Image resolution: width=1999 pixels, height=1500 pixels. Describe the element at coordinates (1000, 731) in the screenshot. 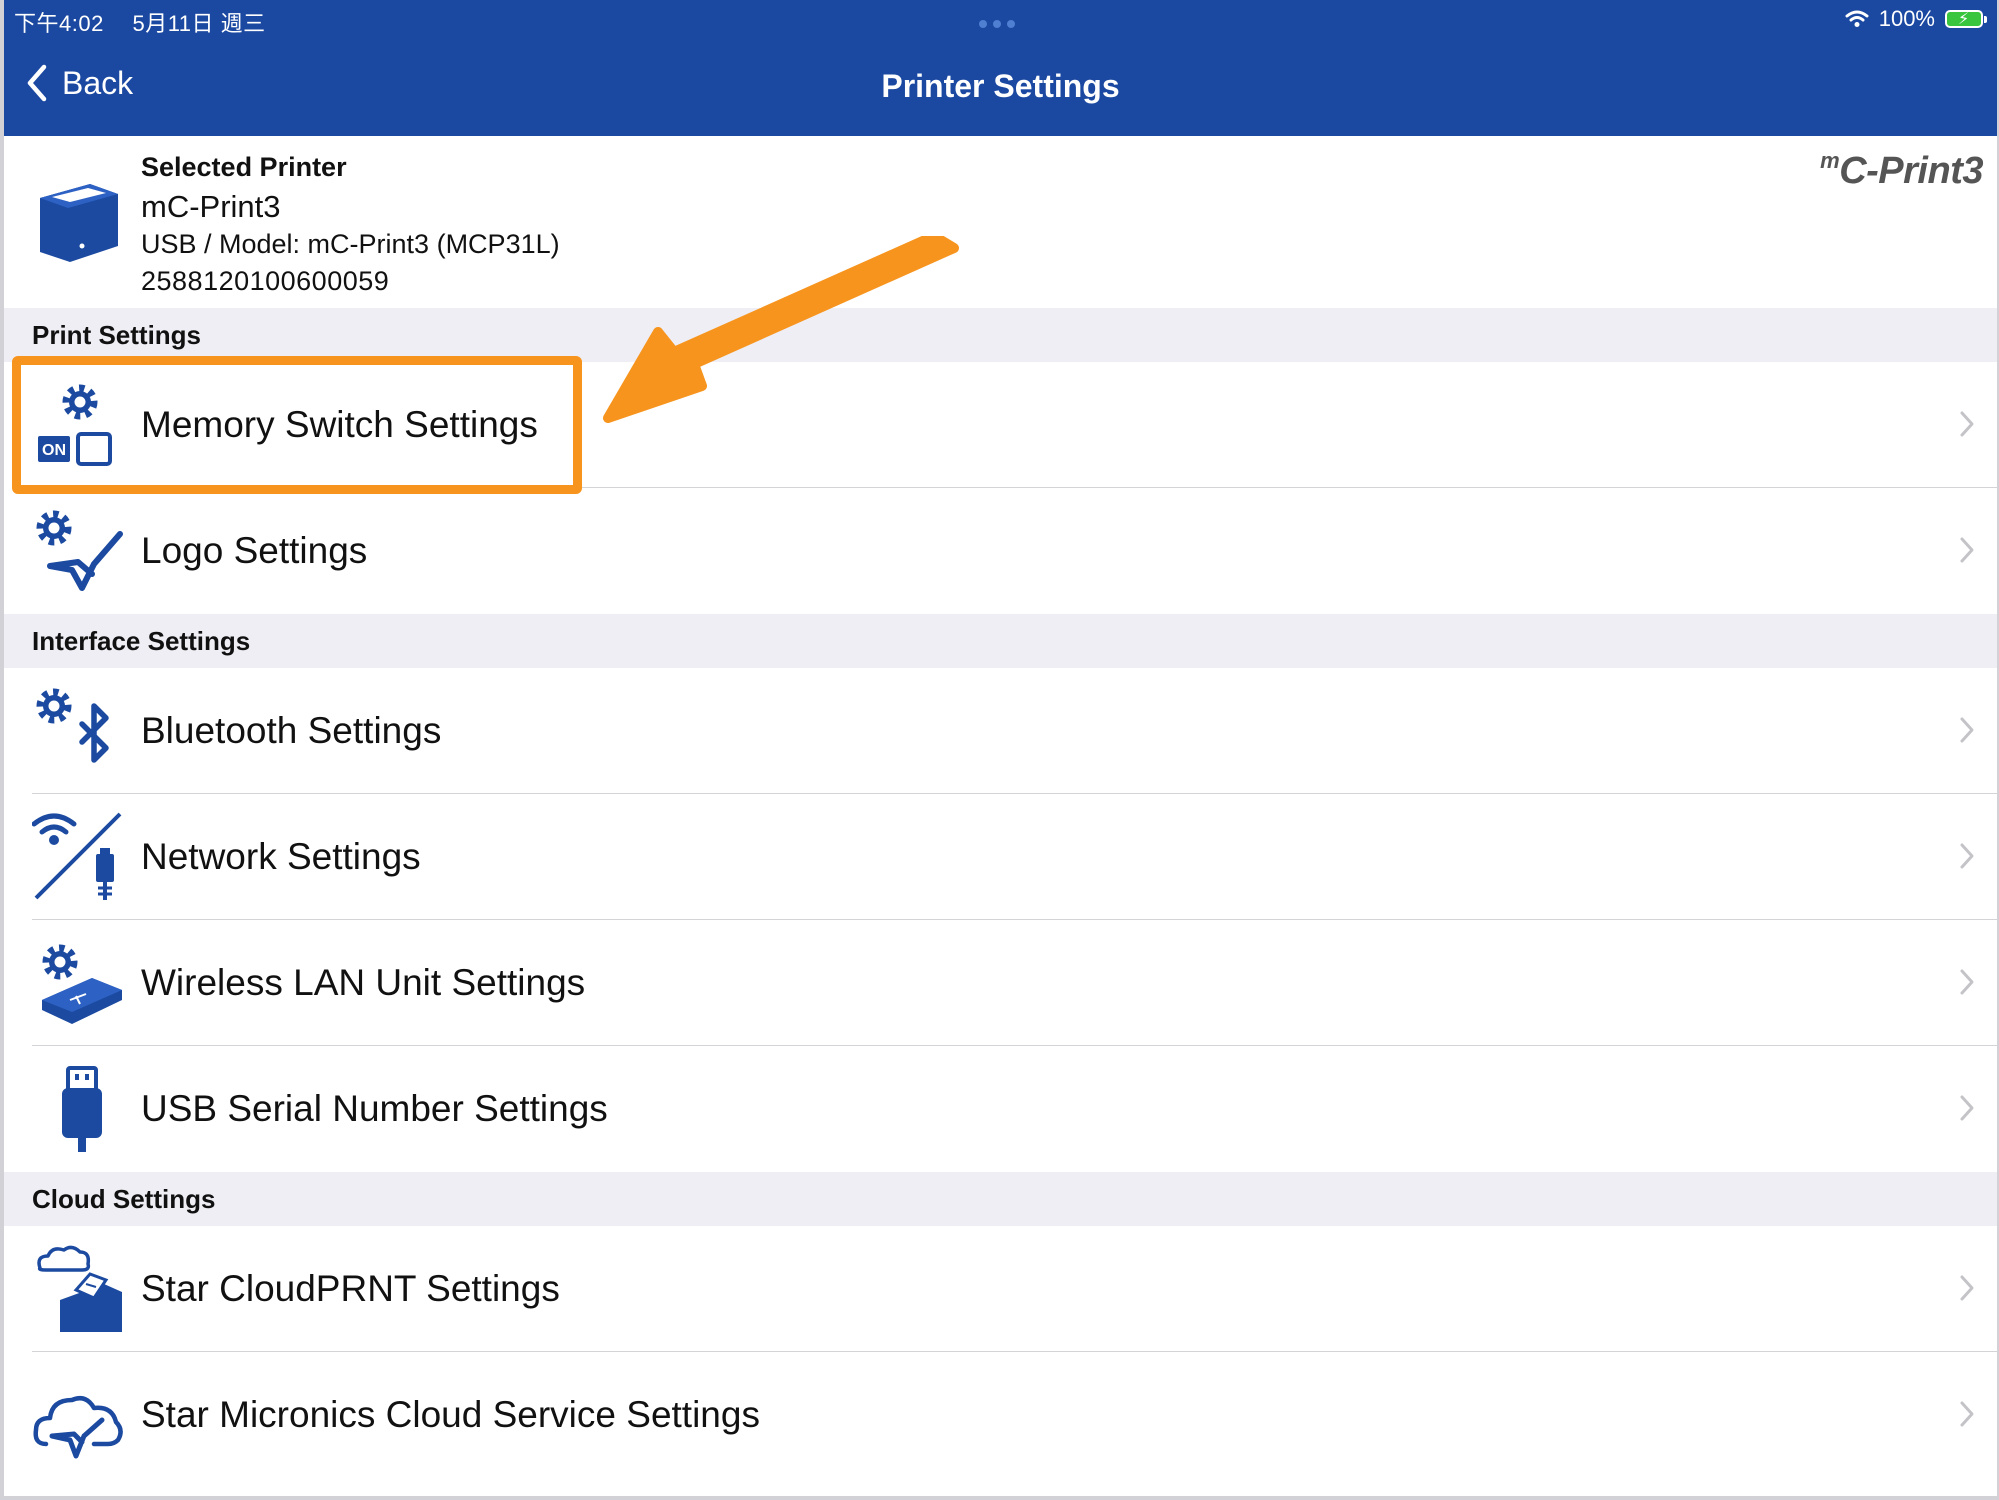

I see `row-bluetooth-settings: Bluetooth Settings` at that location.